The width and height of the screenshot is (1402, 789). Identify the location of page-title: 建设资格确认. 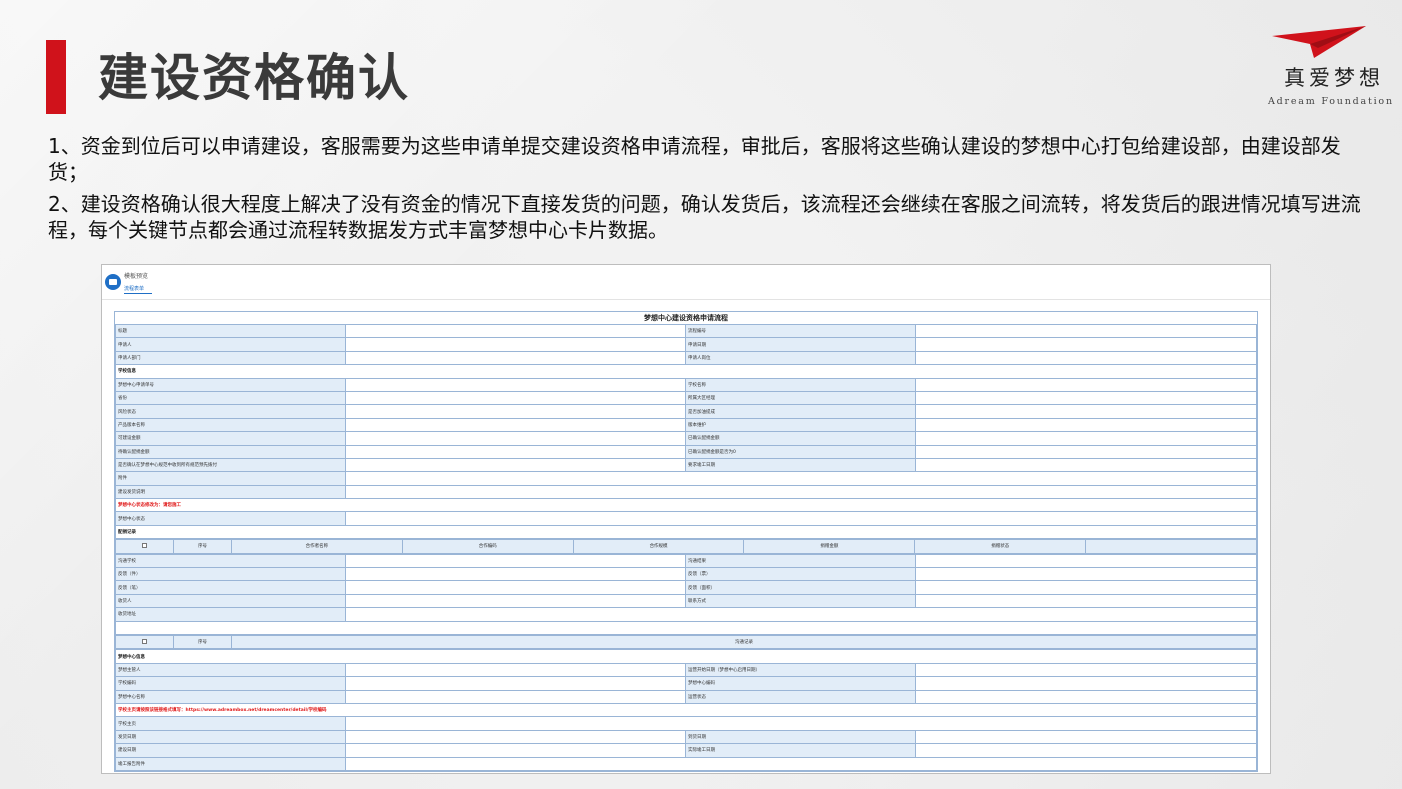
(254, 78).